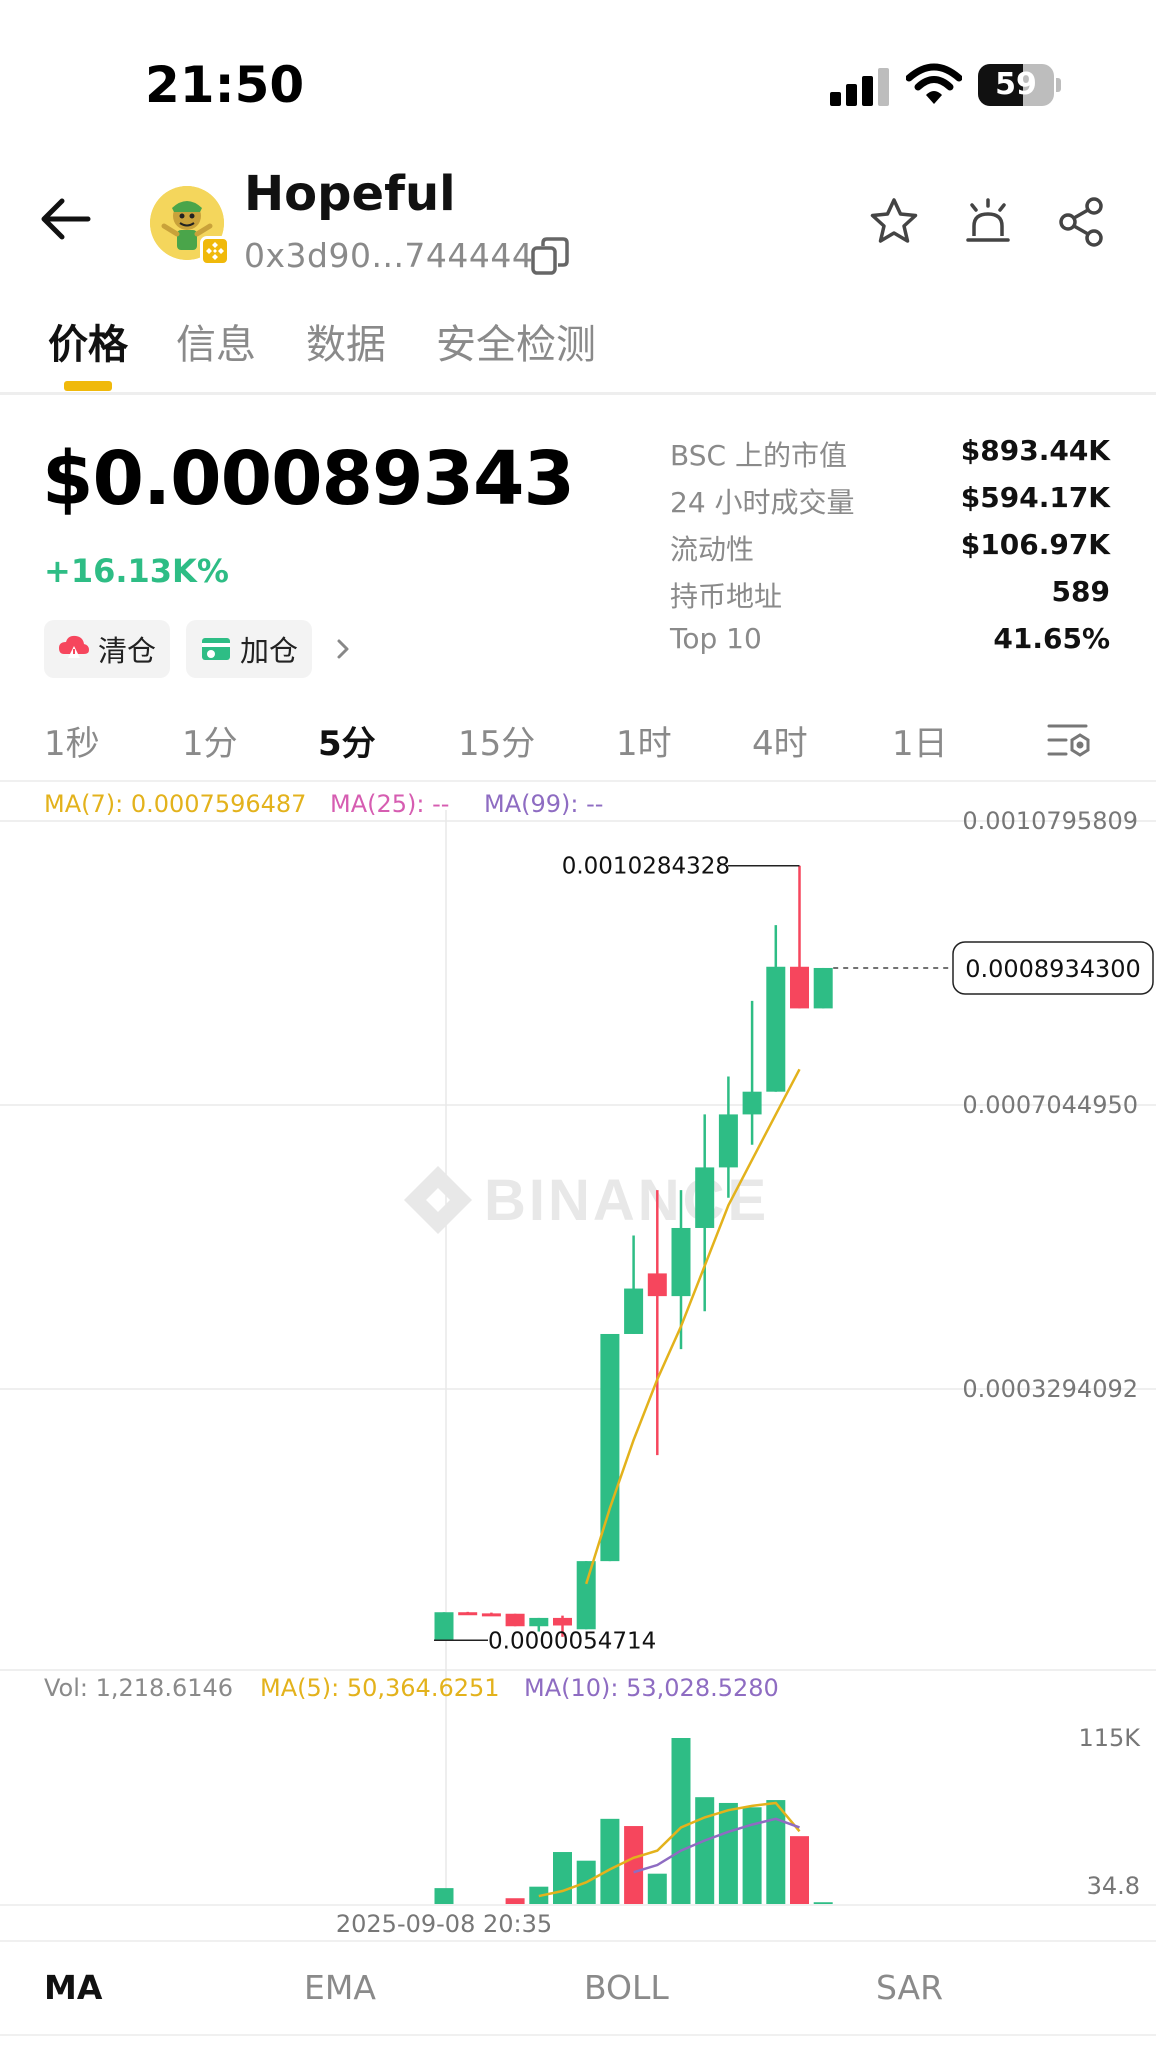 This screenshot has width=1156, height=2048. I want to click on sell-all-button: 清仓, so click(107, 649).